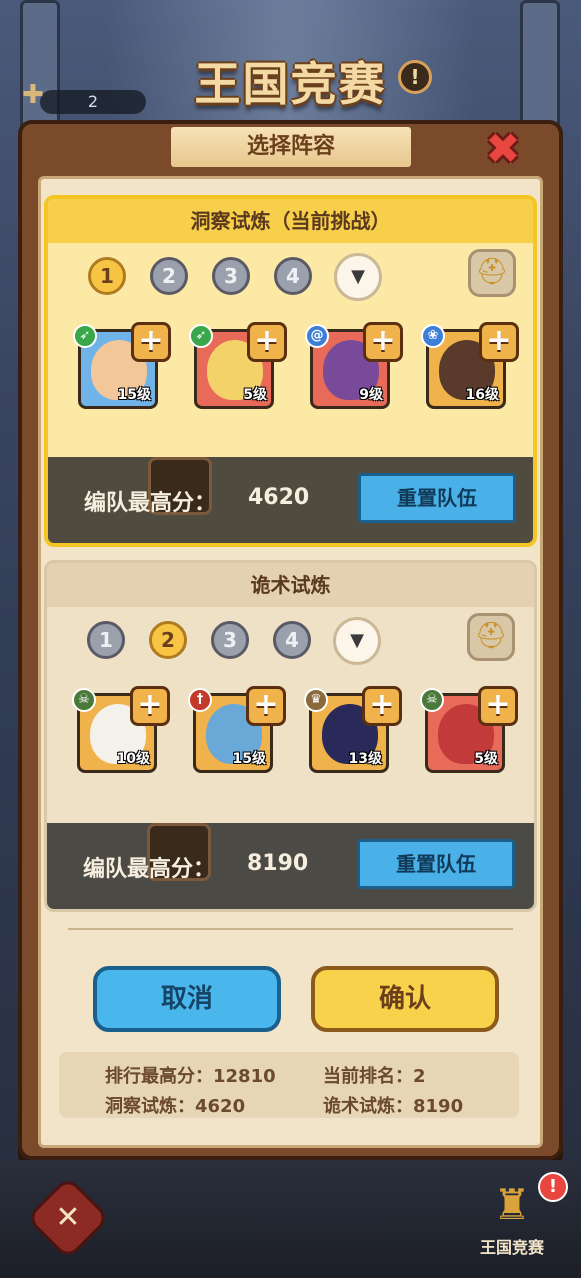 The height and width of the screenshot is (1278, 581). Describe the element at coordinates (122, 365) in the screenshot. I see `hero-card: ➶ 15级 +` at that location.